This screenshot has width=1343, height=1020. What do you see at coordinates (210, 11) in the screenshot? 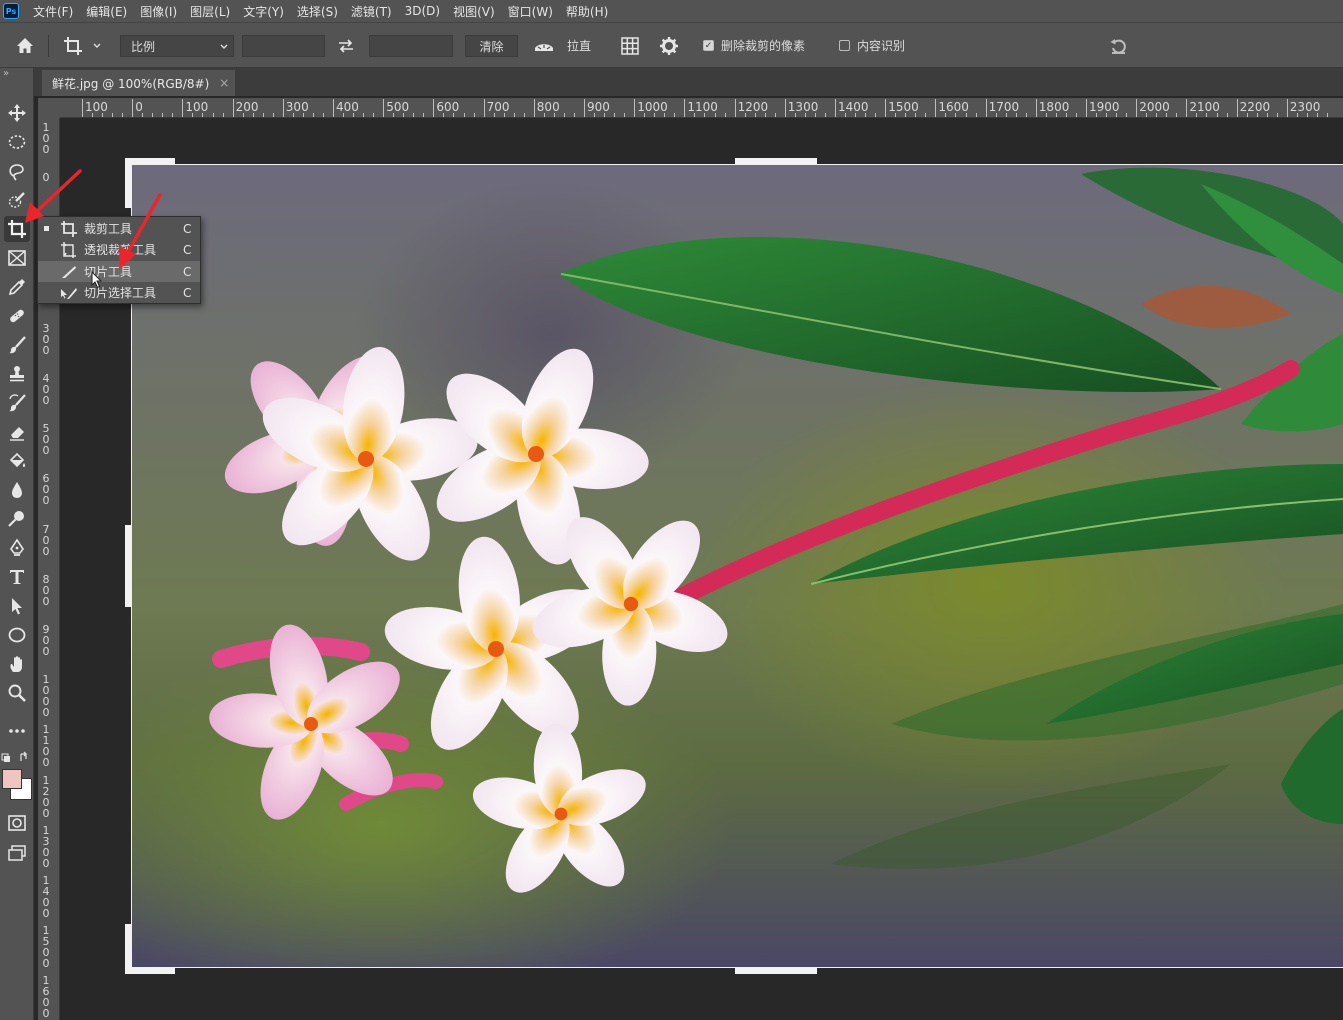
I see `menu-layer: 图层(L)` at bounding box center [210, 11].